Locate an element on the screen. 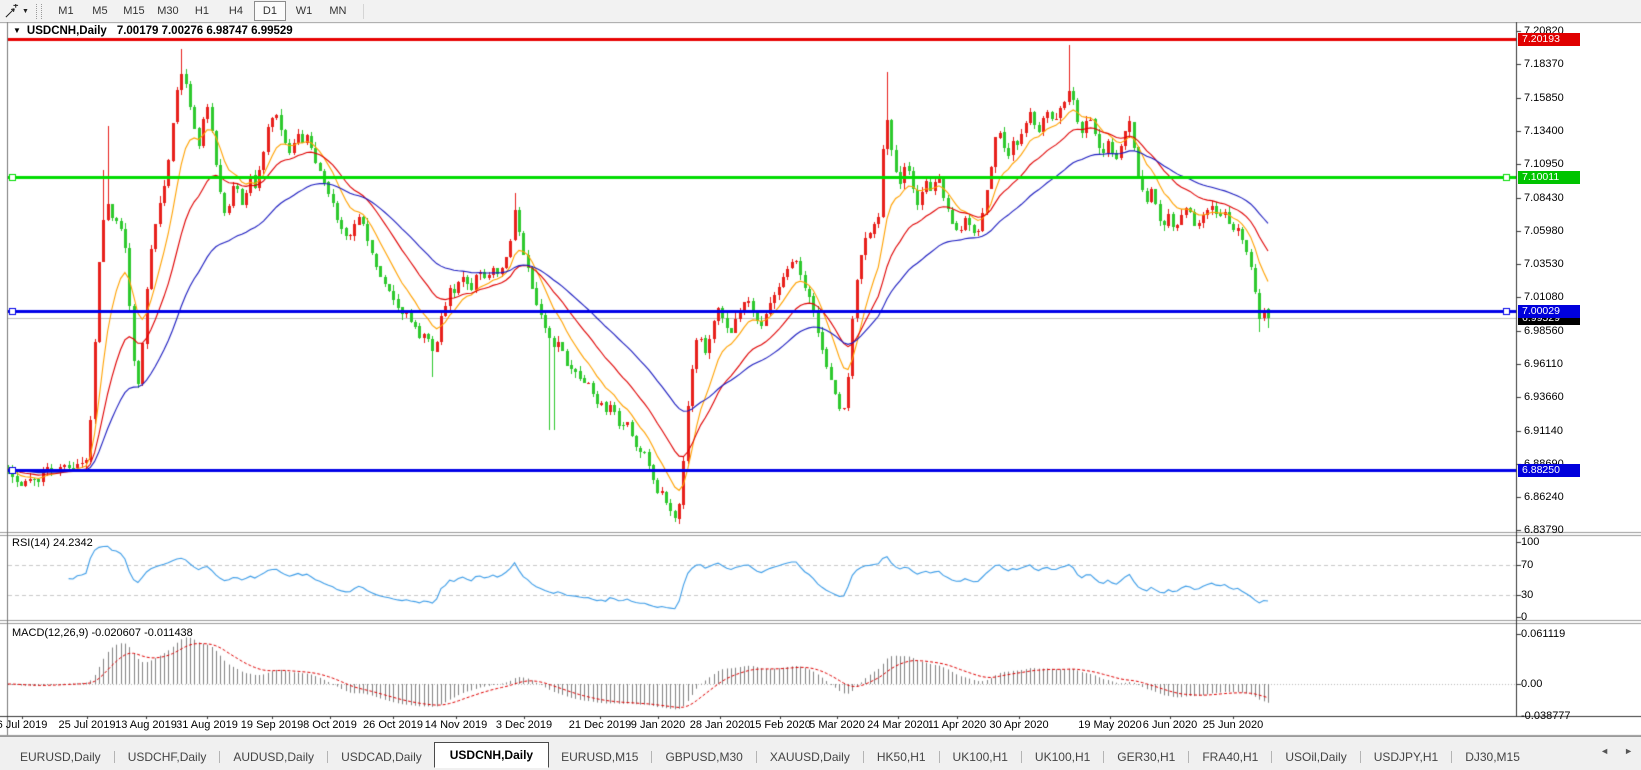 The image size is (1641, 770). chart-symbol-label: USDCNH,Daily is located at coordinates (66, 31).